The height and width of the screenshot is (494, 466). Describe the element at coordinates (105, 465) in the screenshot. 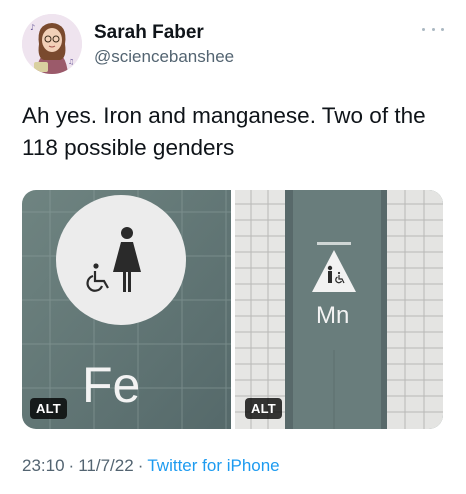

I see `tweet-date: 11/7/22` at that location.